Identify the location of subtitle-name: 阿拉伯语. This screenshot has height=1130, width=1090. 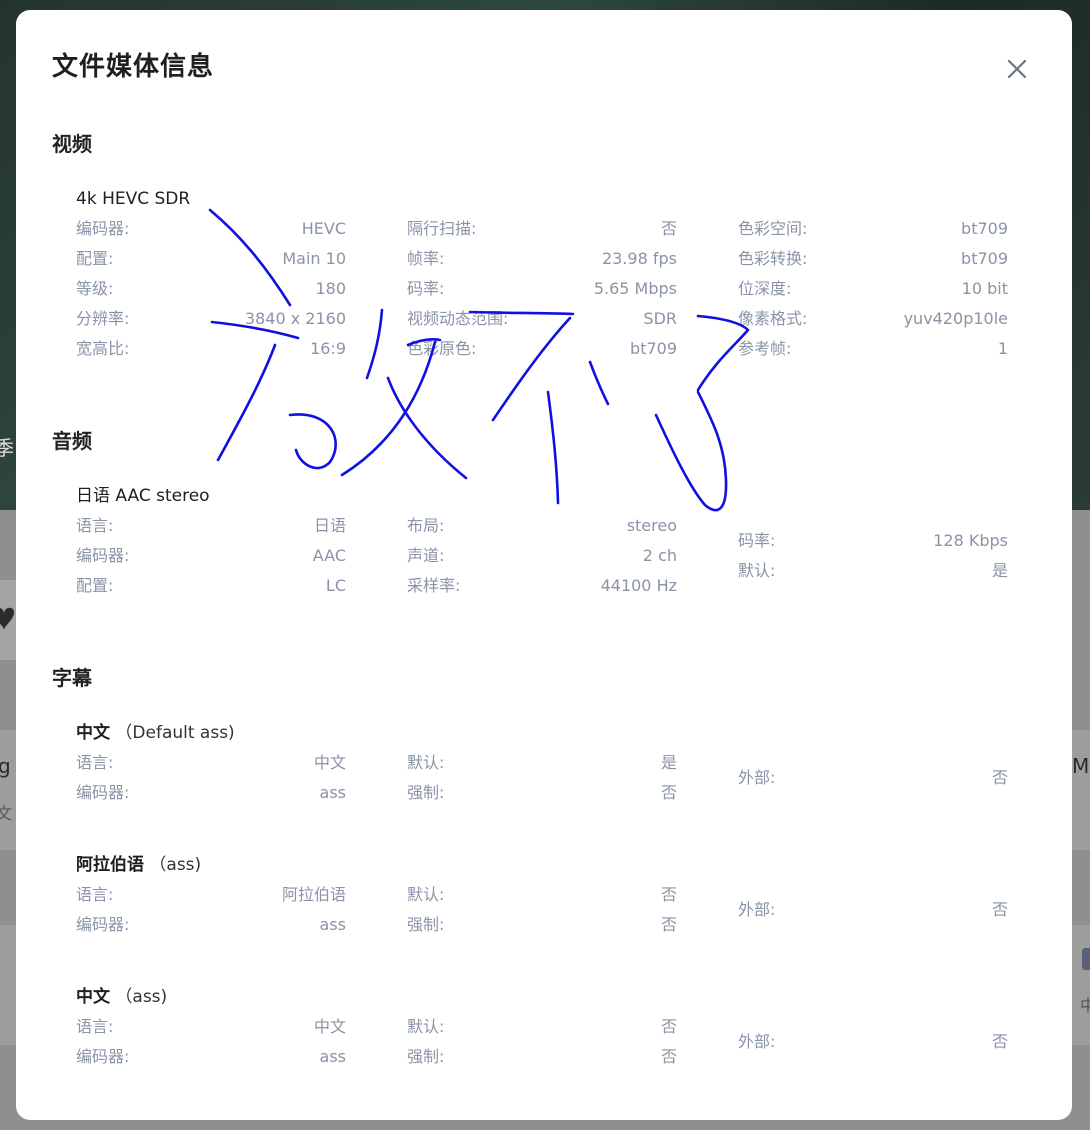
(110, 865).